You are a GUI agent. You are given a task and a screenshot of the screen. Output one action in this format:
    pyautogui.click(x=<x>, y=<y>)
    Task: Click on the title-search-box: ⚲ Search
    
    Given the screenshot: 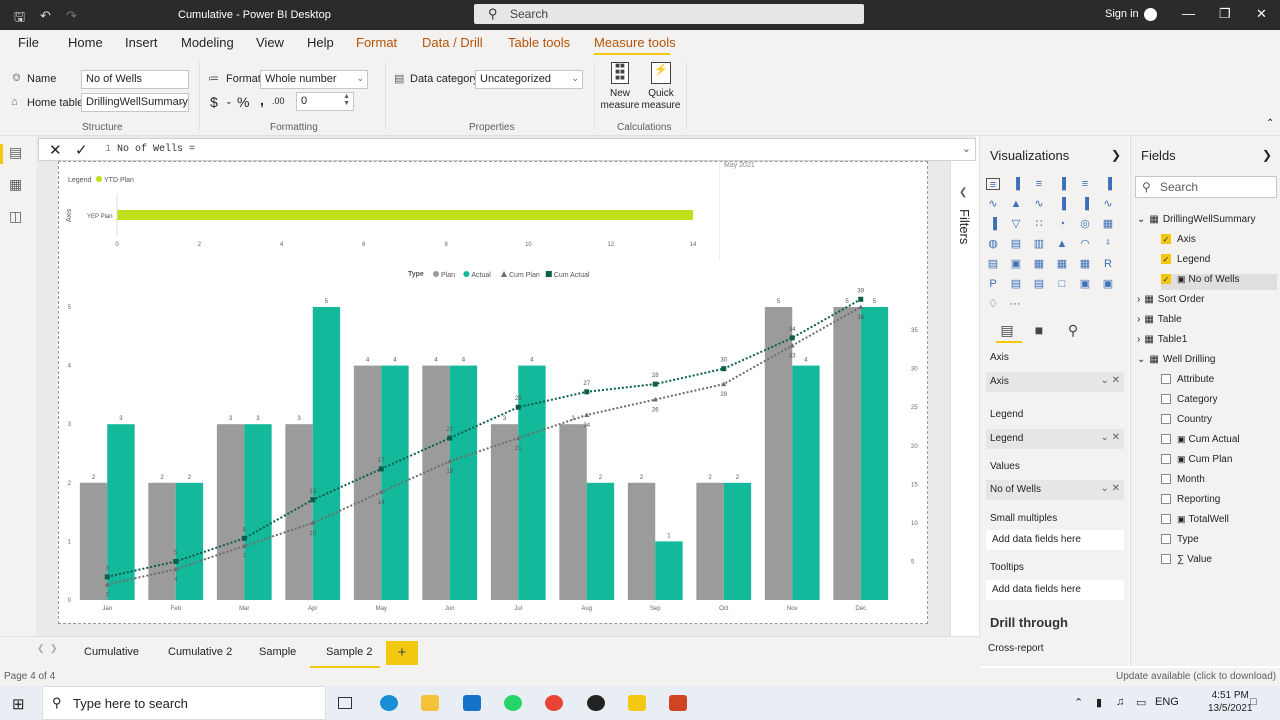 What is the action you would take?
    pyautogui.click(x=669, y=14)
    